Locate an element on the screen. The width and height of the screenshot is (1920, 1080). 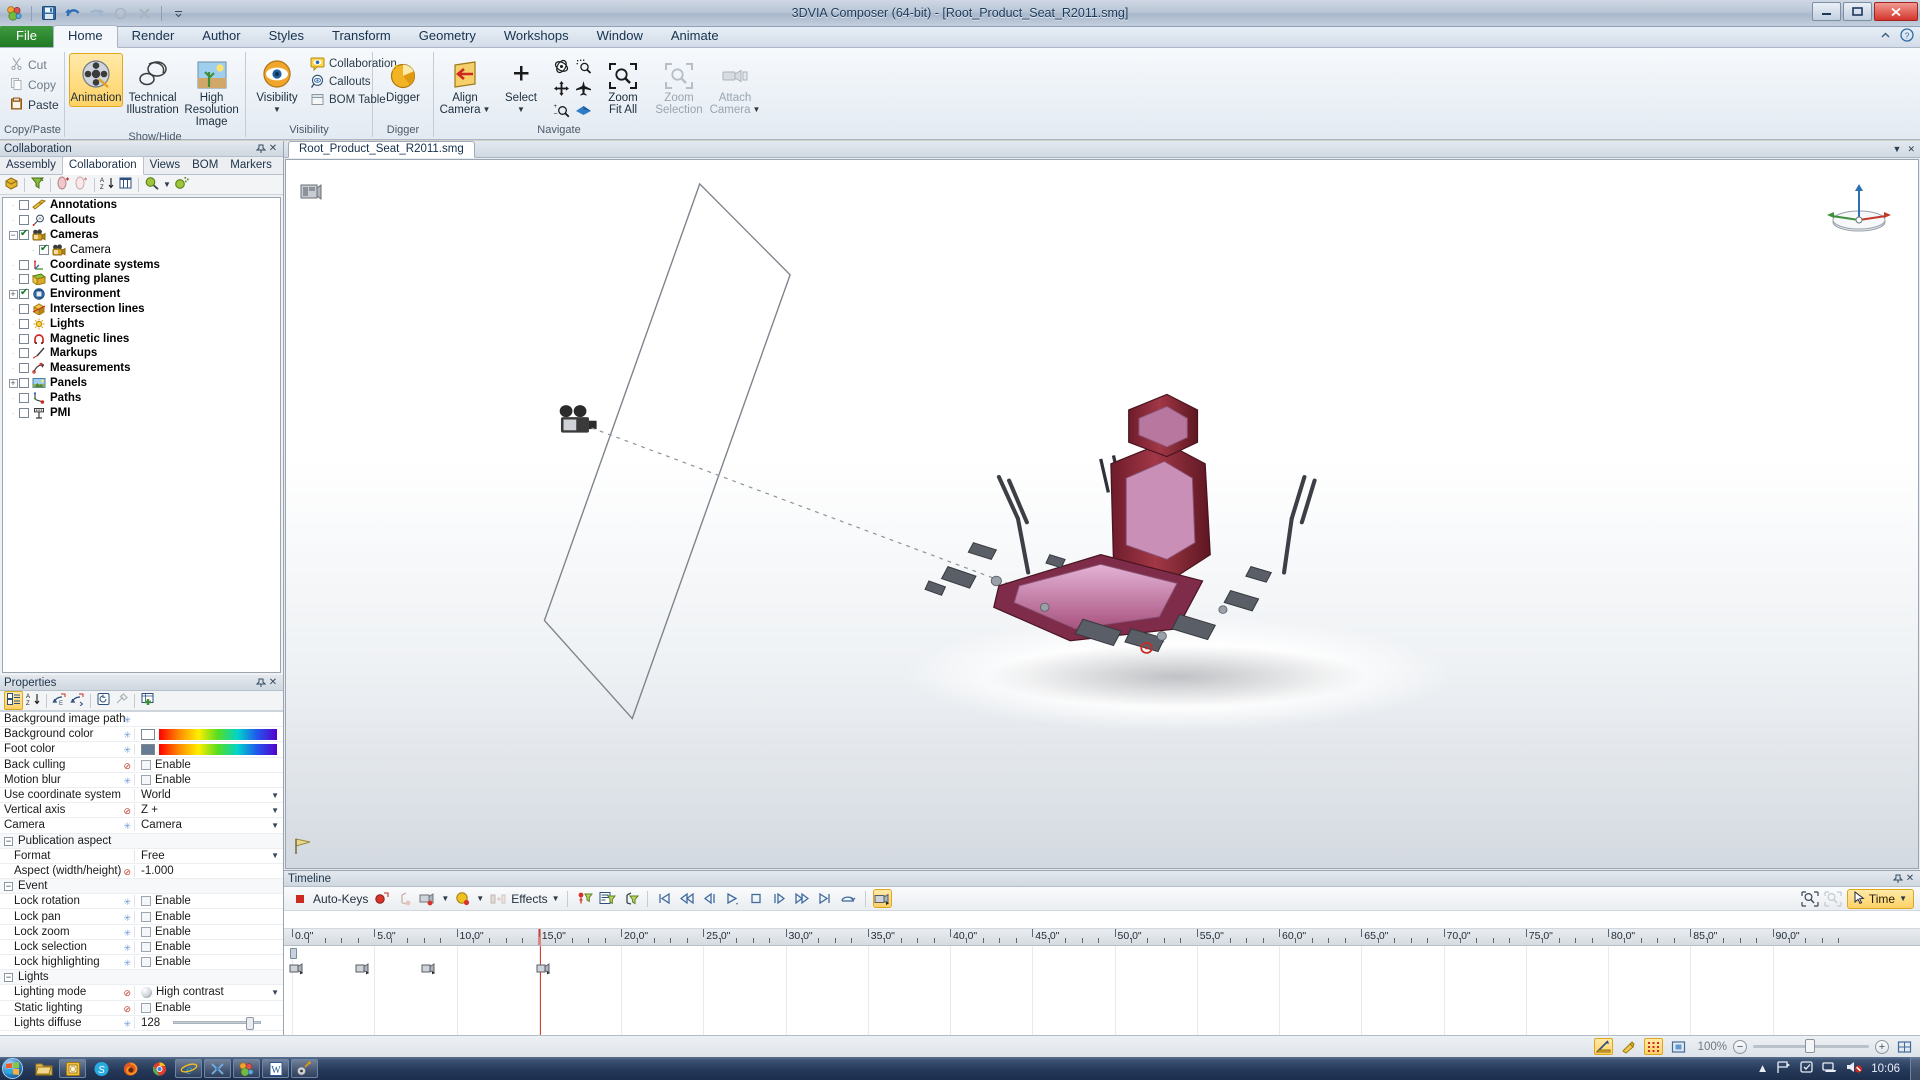
composer-player-icon is located at coordinates (304, 1068).